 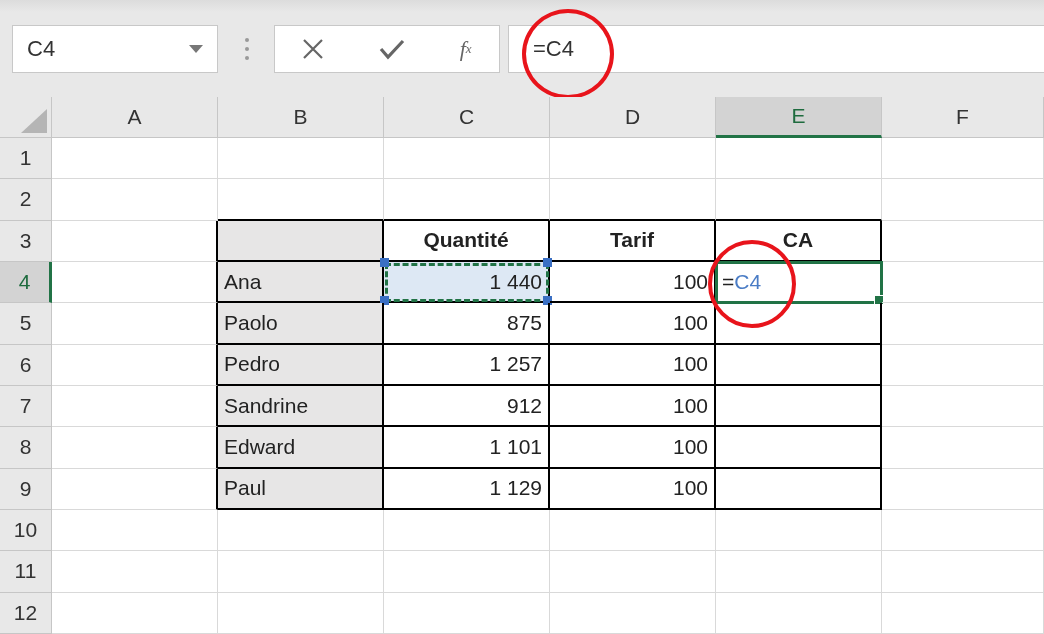 What do you see at coordinates (467, 407) in the screenshot?
I see `table-cell: 912` at bounding box center [467, 407].